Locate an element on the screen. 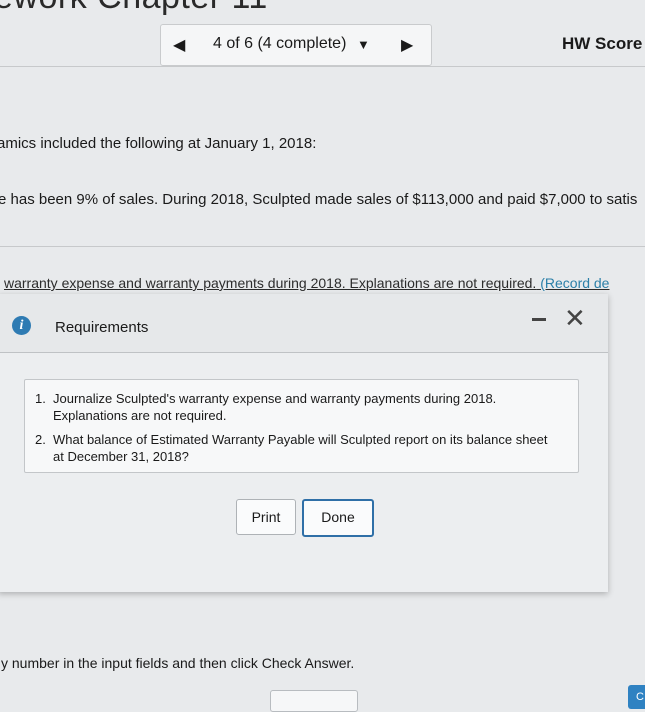  page-title: ework Chapter 11 is located at coordinates (134, 8).